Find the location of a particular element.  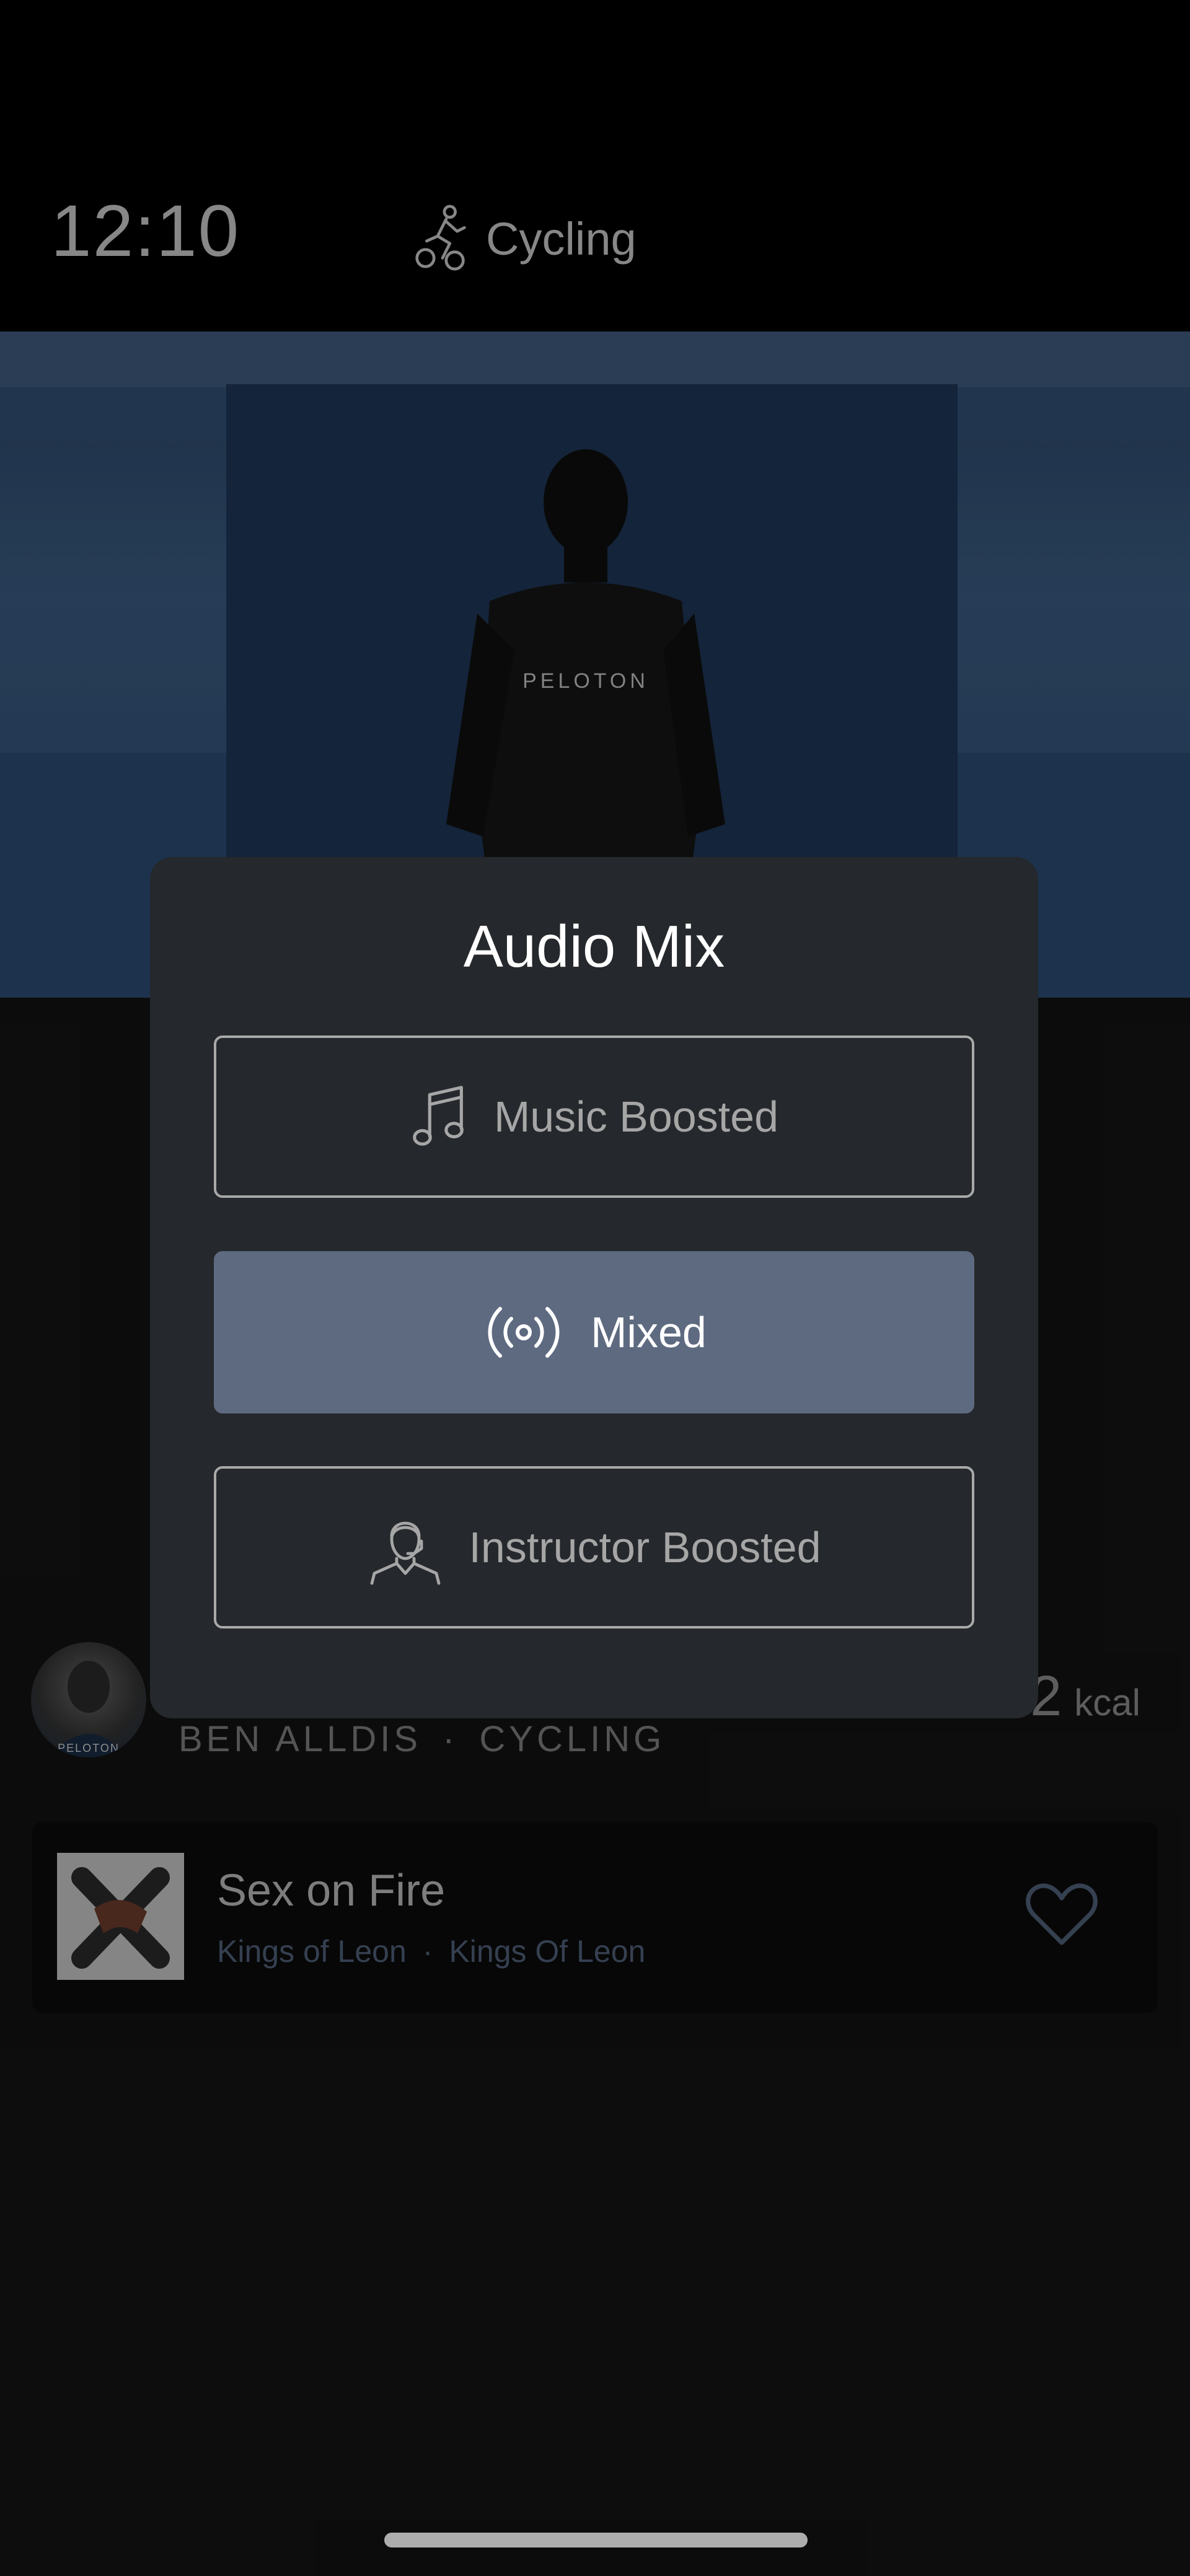

option-label: Mixed is located at coordinates (649, 1332).